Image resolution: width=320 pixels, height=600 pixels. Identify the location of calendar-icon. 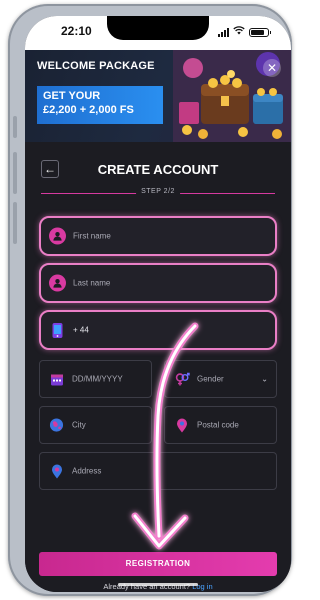
(56, 379).